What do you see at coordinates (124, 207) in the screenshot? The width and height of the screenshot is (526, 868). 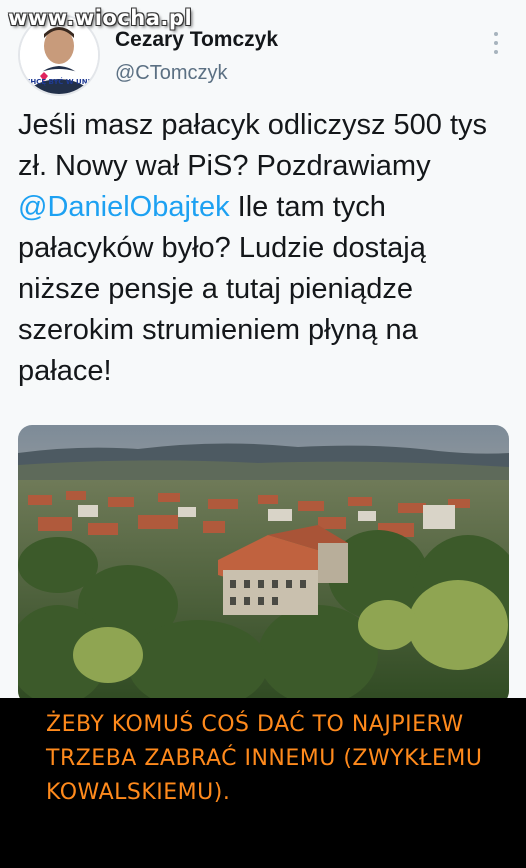 I see `mention-link: @DanielObajtek` at bounding box center [124, 207].